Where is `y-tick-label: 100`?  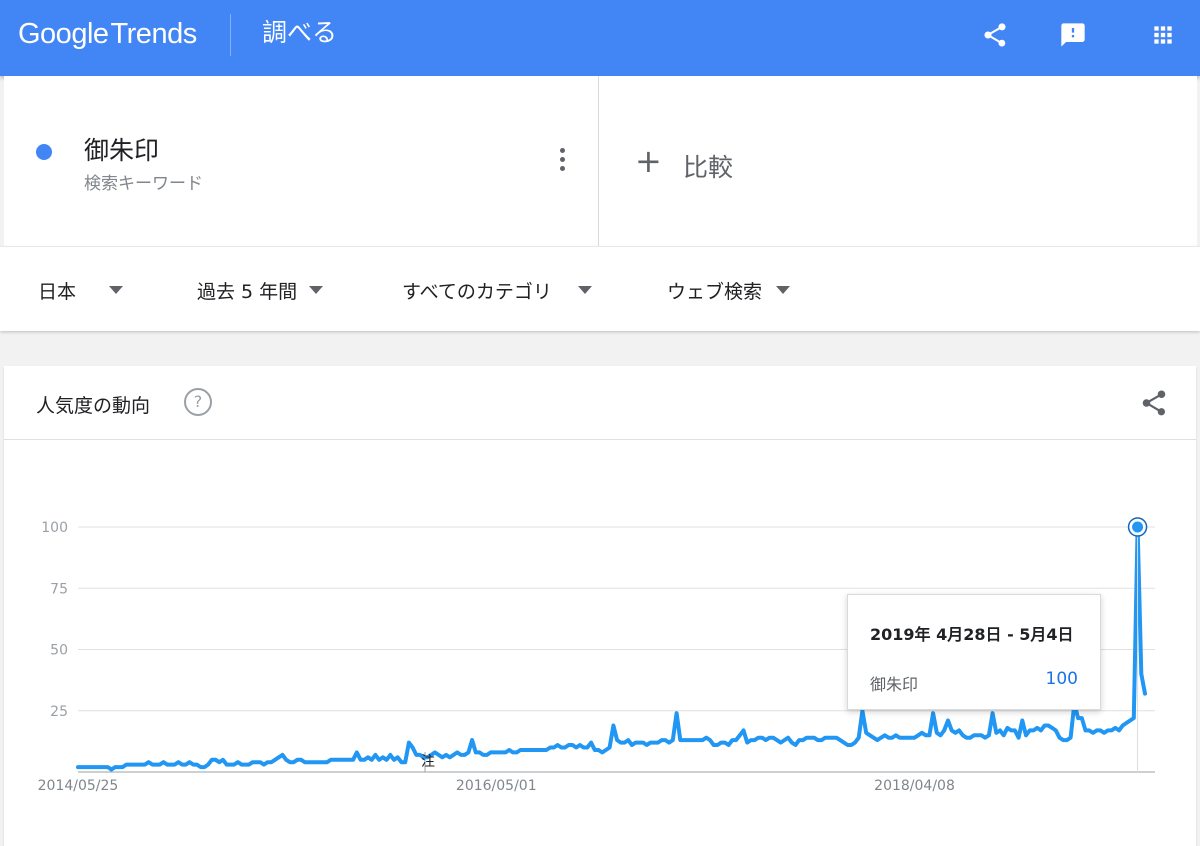 y-tick-label: 100 is located at coordinates (54, 528).